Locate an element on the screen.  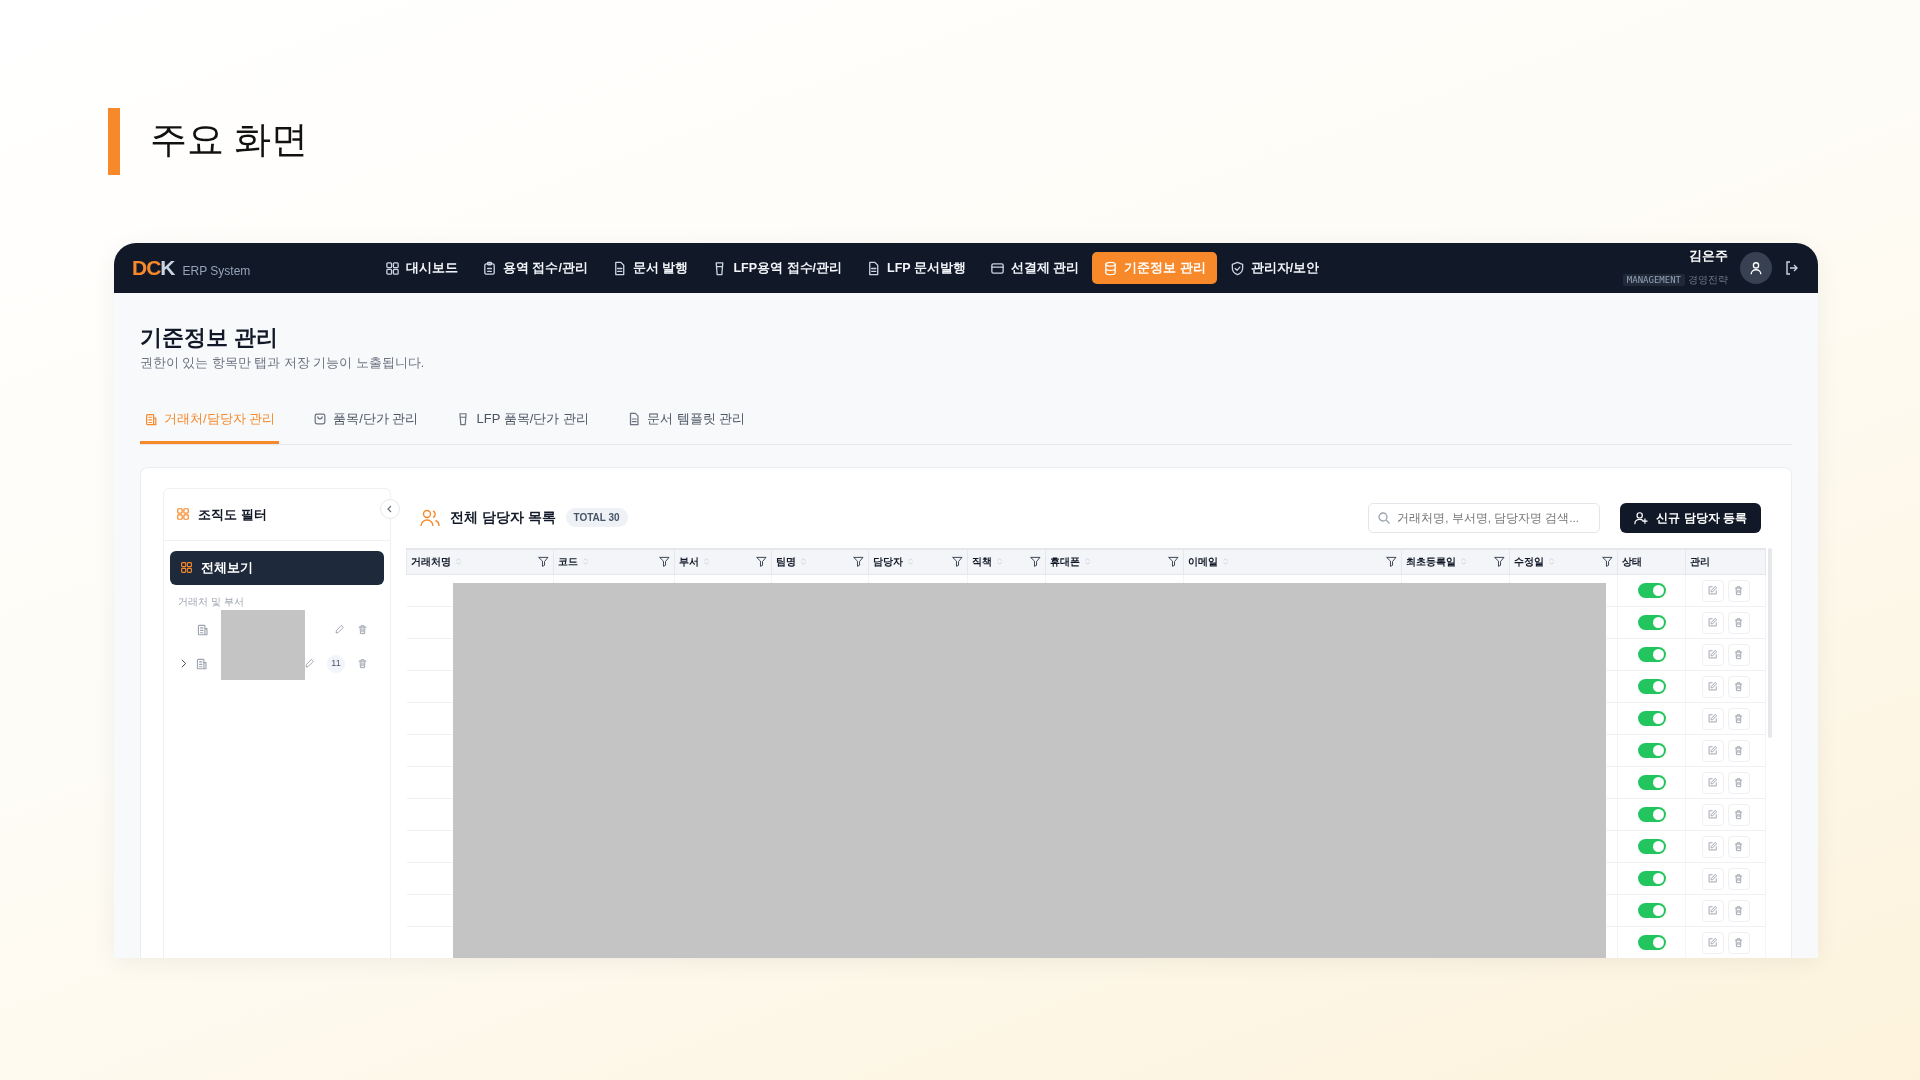
tab: LFP 품목/단가 관리 is located at coordinates (522, 422).